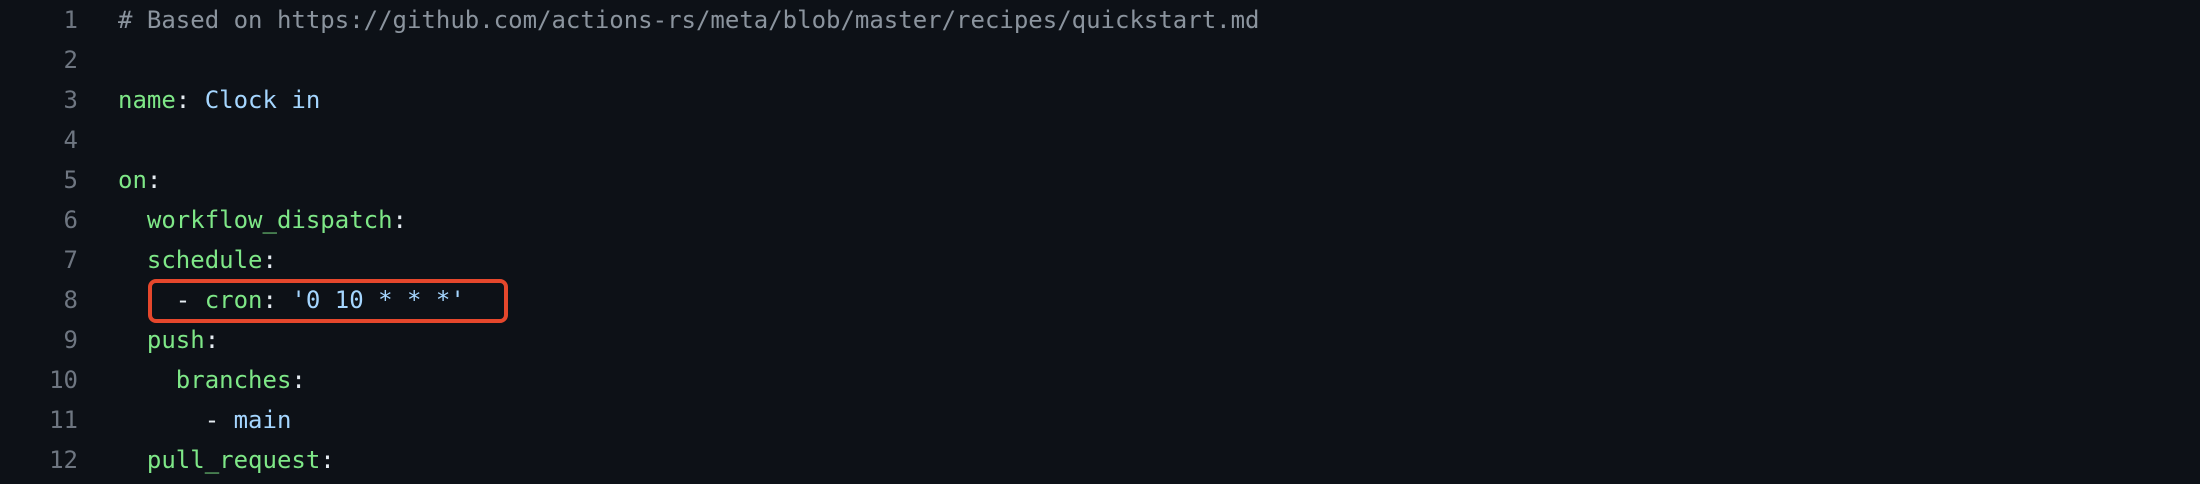 This screenshot has height=484, width=2200. I want to click on line-content: schedule:, so click(197, 260).